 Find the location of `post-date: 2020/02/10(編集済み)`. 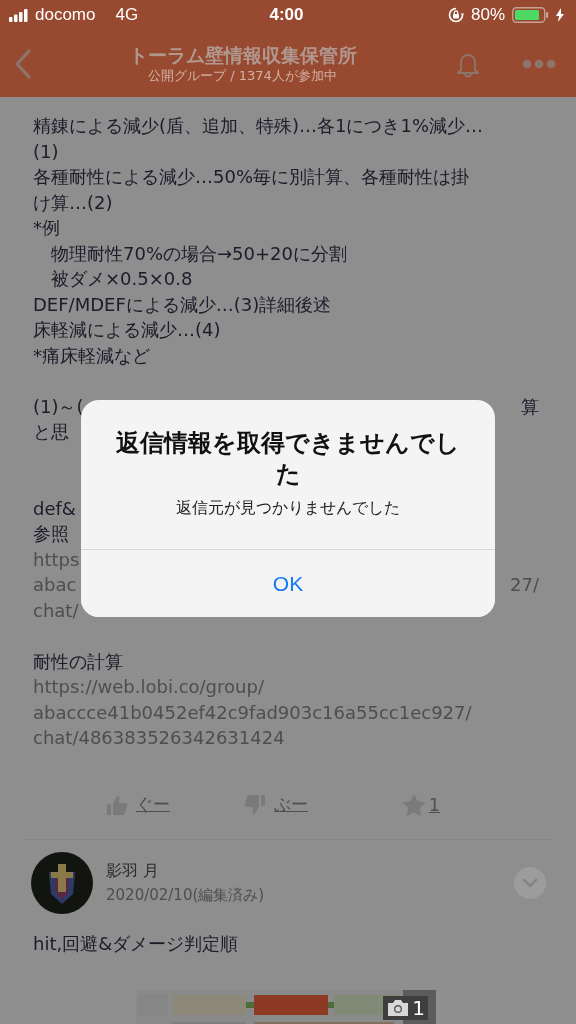

post-date: 2020/02/10(編集済み) is located at coordinates (186, 895).